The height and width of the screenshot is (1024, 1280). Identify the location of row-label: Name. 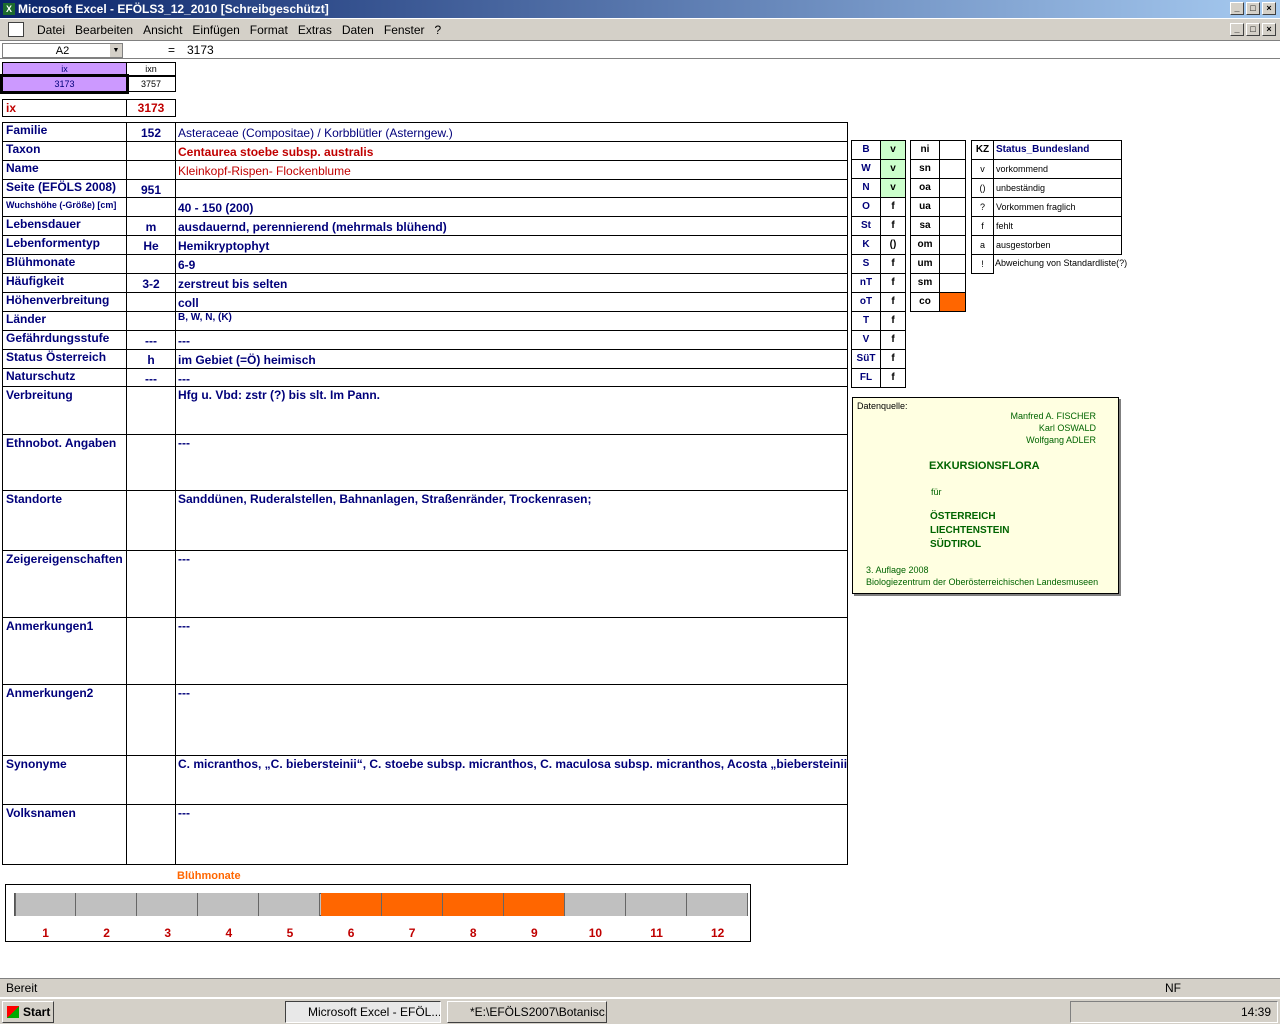
(64, 170).